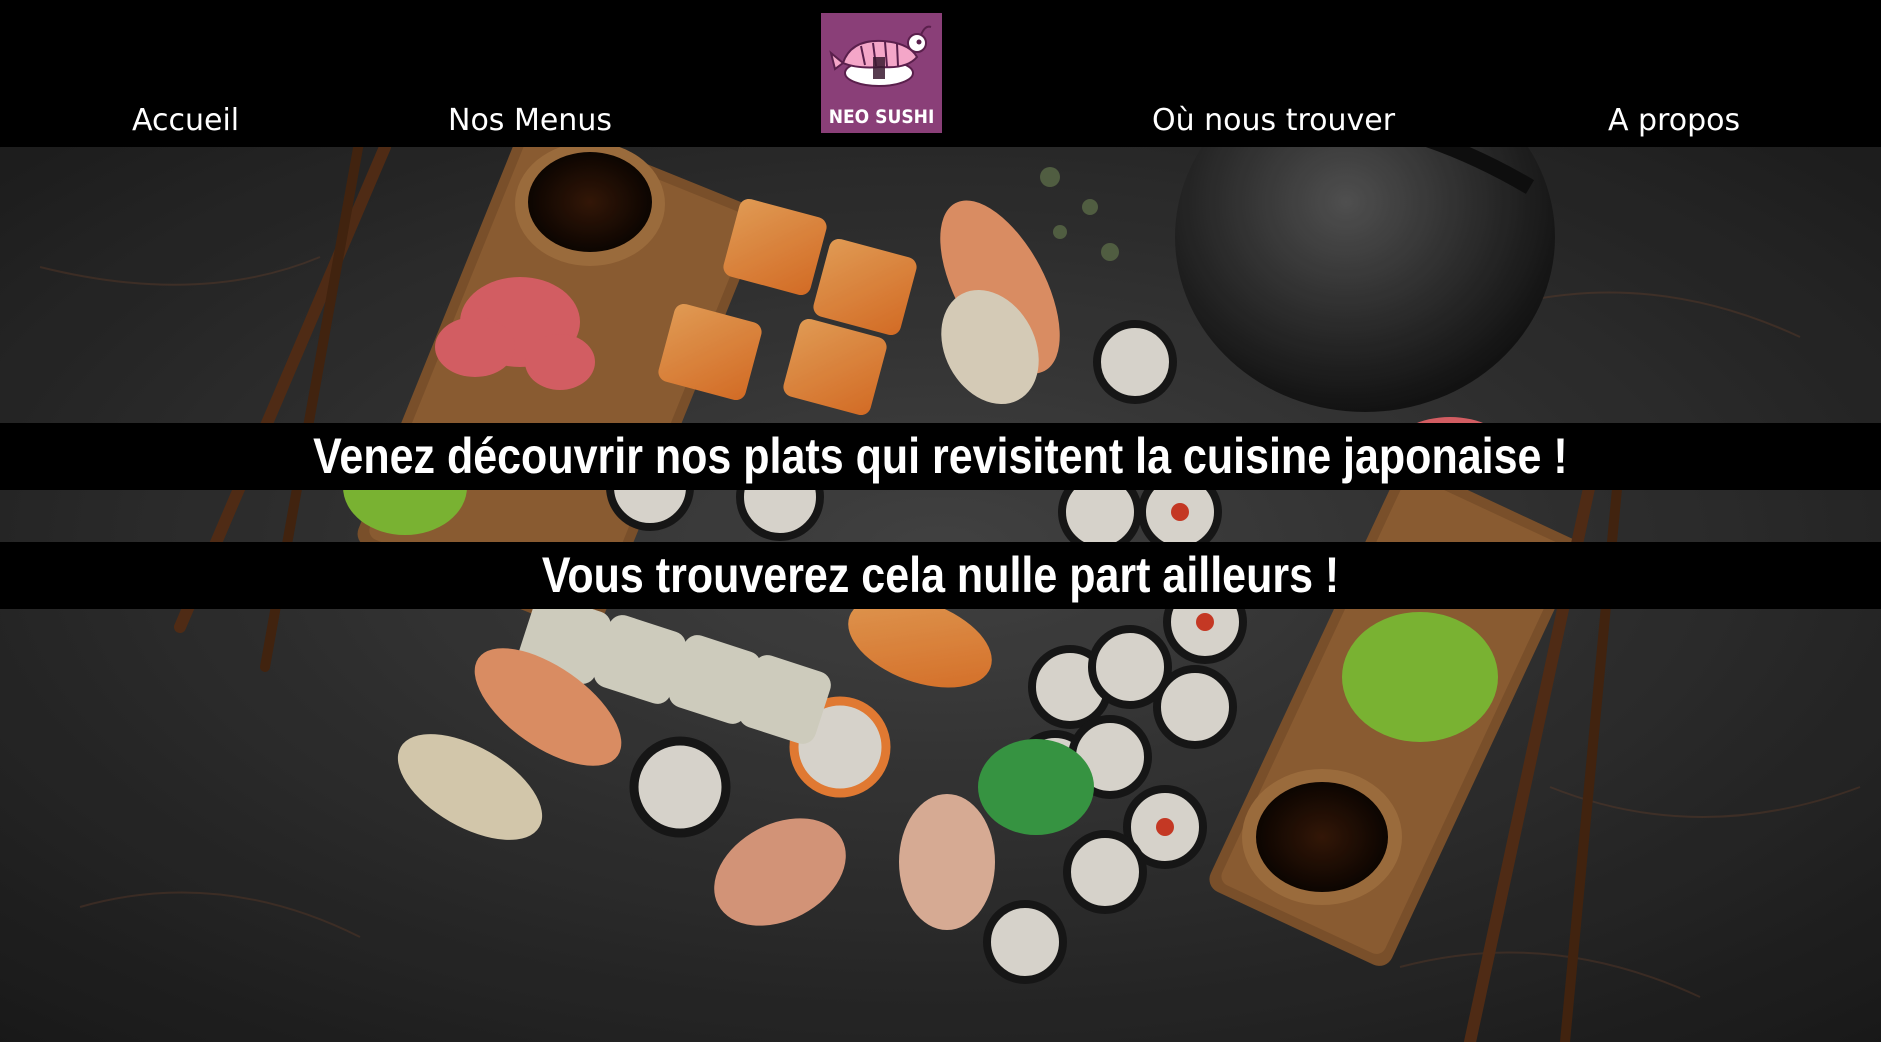  What do you see at coordinates (880, 56) in the screenshot?
I see `shrimp-sushi-icon` at bounding box center [880, 56].